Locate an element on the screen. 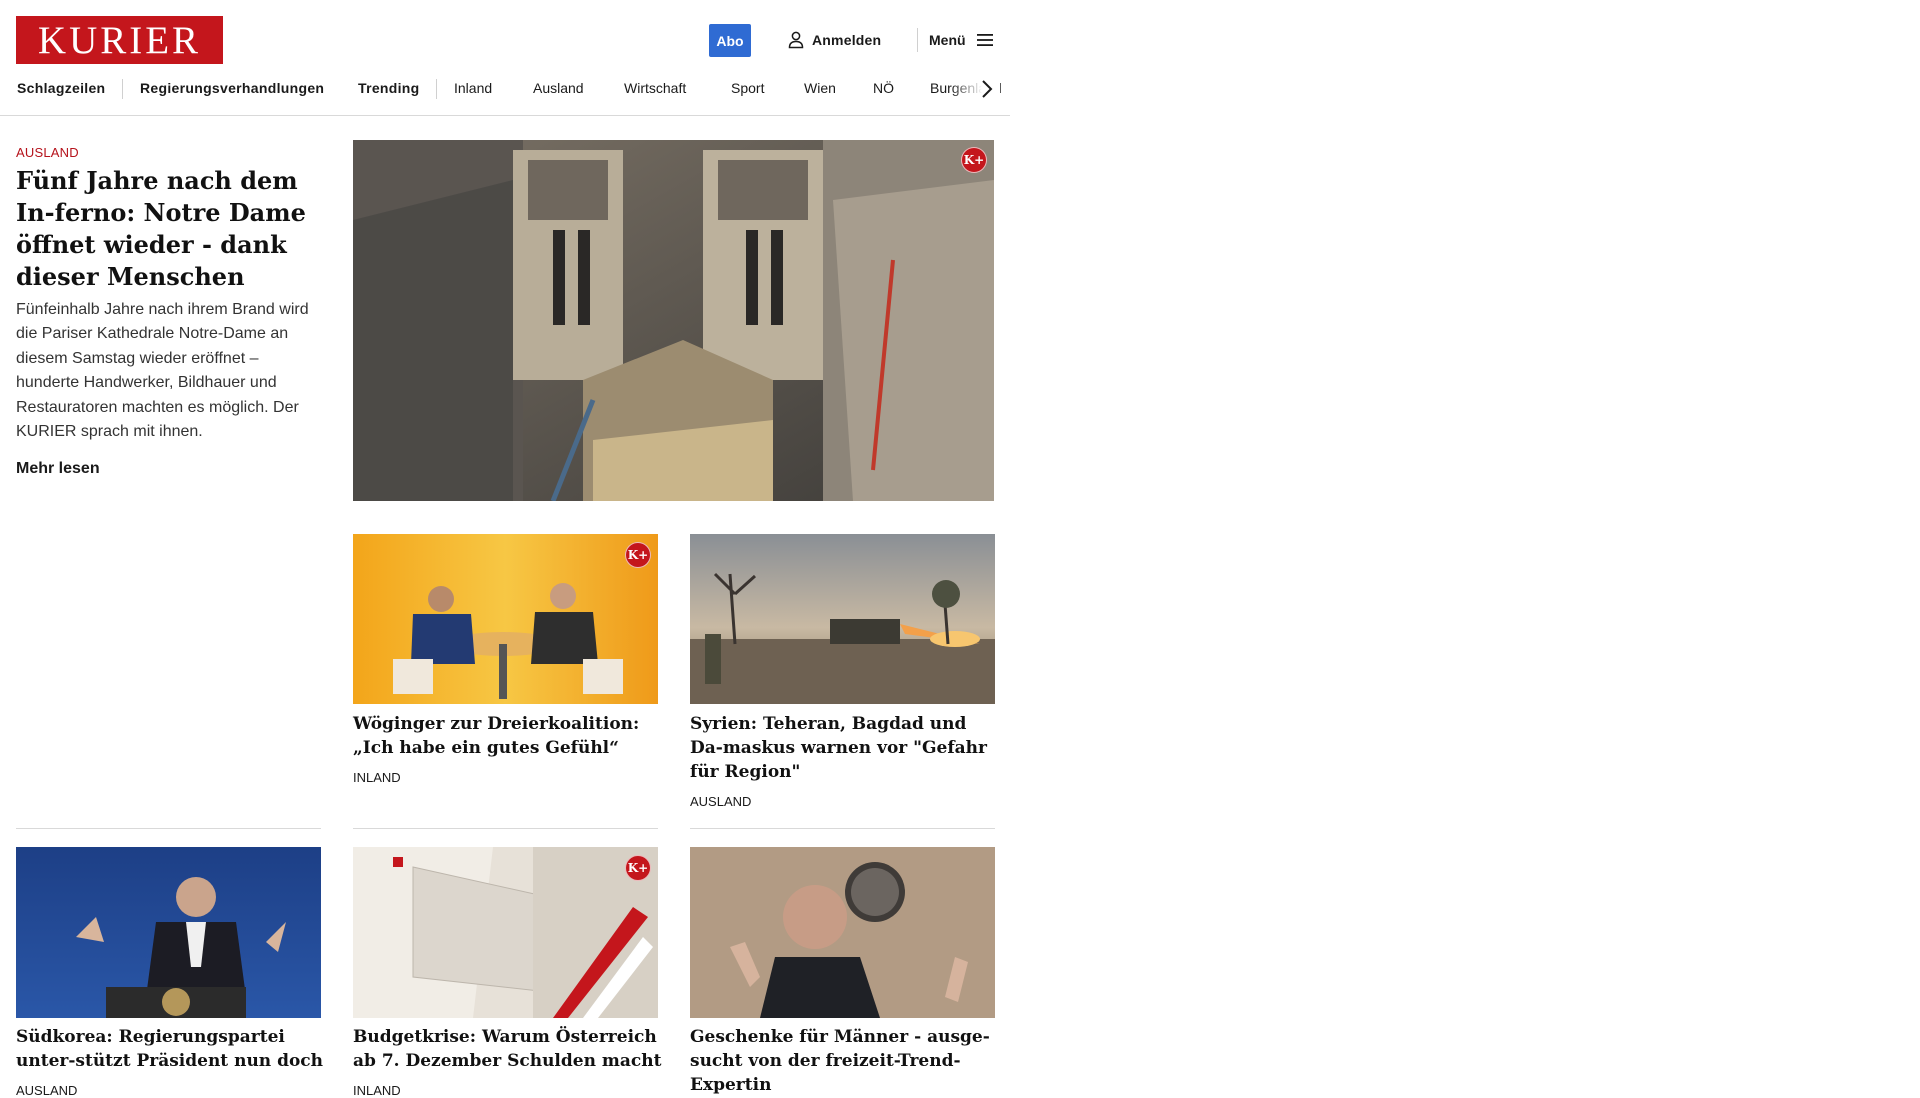 This screenshot has height=1098, width=1920. read-more-link: Mehr lesen is located at coordinates (58, 469).